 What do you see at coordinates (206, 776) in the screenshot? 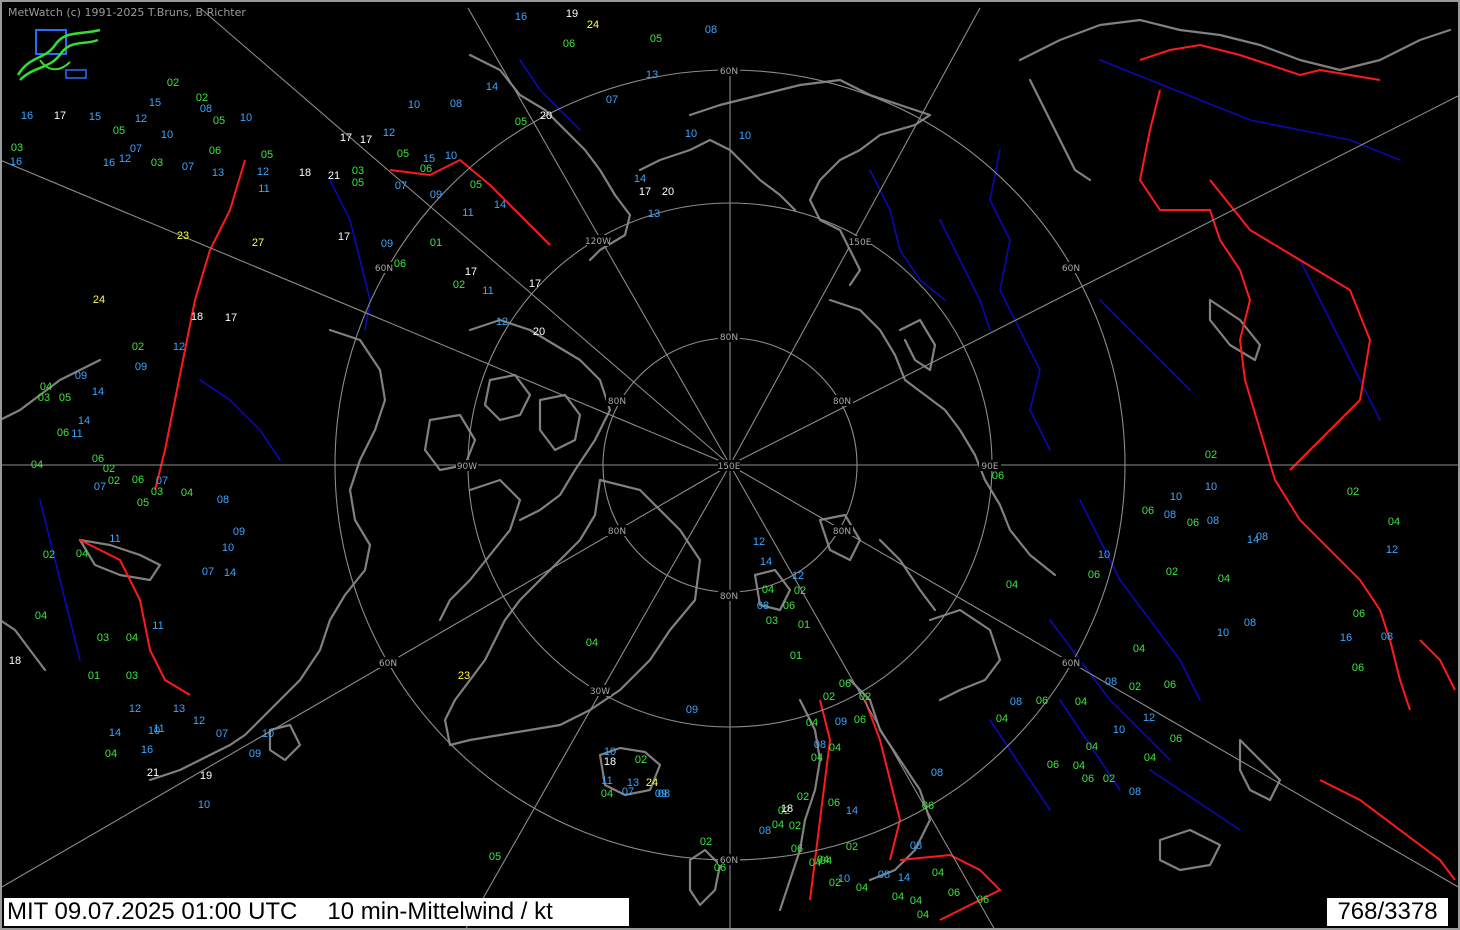
I see `wind-station-value: 19` at bounding box center [206, 776].